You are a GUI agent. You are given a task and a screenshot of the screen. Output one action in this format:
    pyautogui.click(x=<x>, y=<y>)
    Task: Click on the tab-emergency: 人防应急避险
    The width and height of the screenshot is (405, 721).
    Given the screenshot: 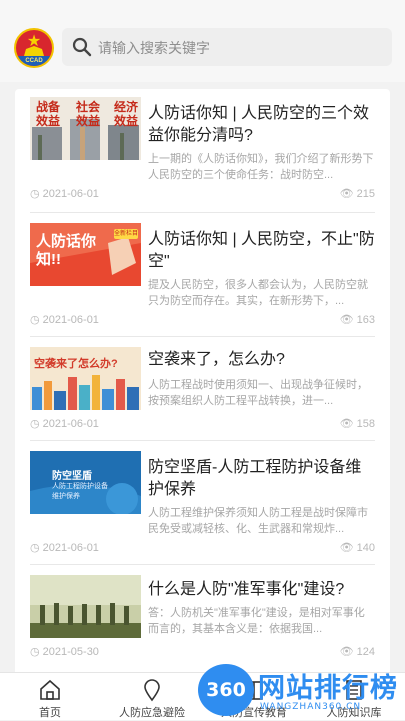 What is the action you would take?
    pyautogui.click(x=152, y=697)
    